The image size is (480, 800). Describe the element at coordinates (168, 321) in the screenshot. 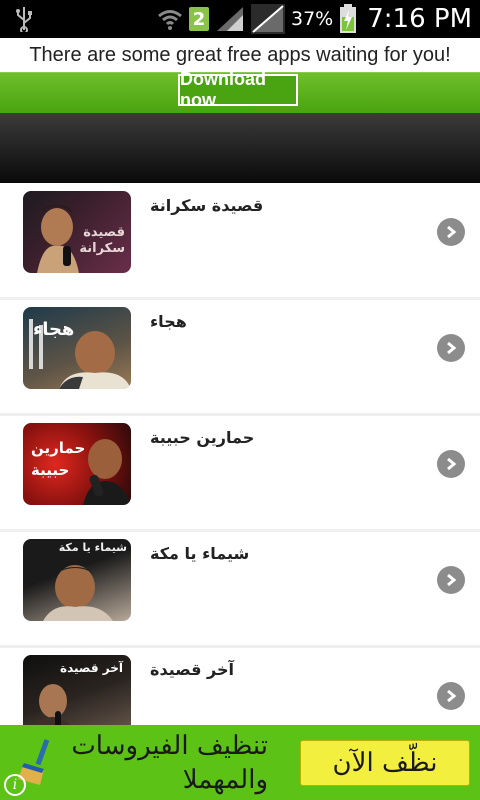

I see `list-item-title: هجاء` at that location.